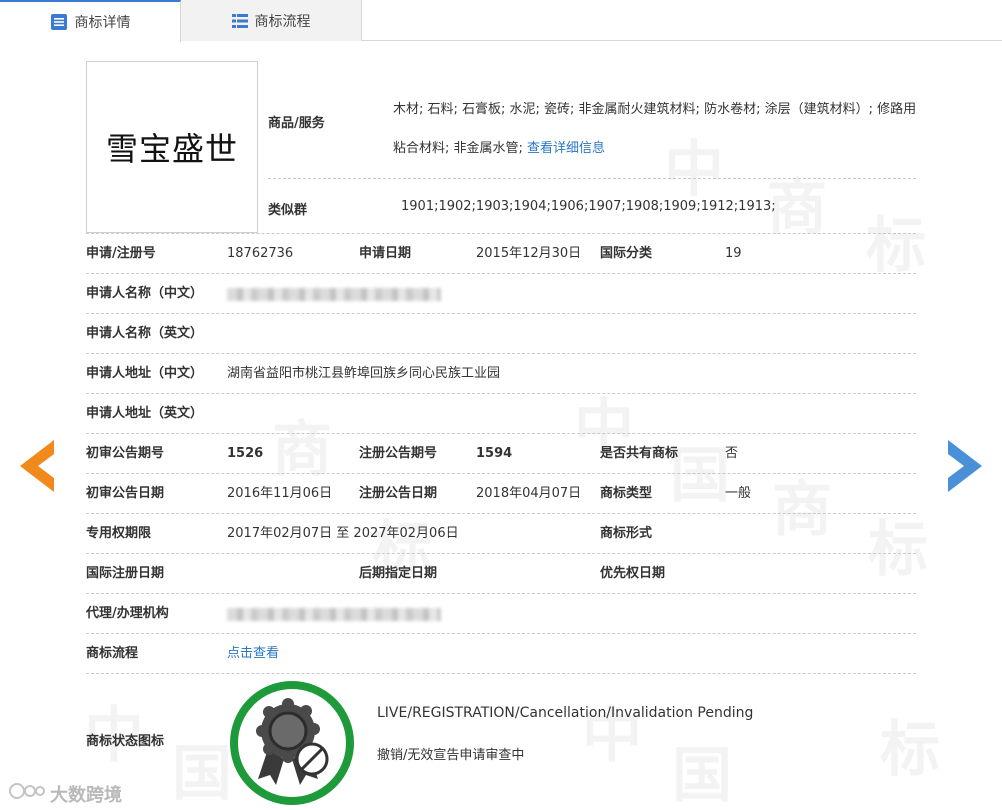  Describe the element at coordinates (451, 755) in the screenshot. I see `status-text-cn: 撤销/无效宣告申请审查中` at that location.